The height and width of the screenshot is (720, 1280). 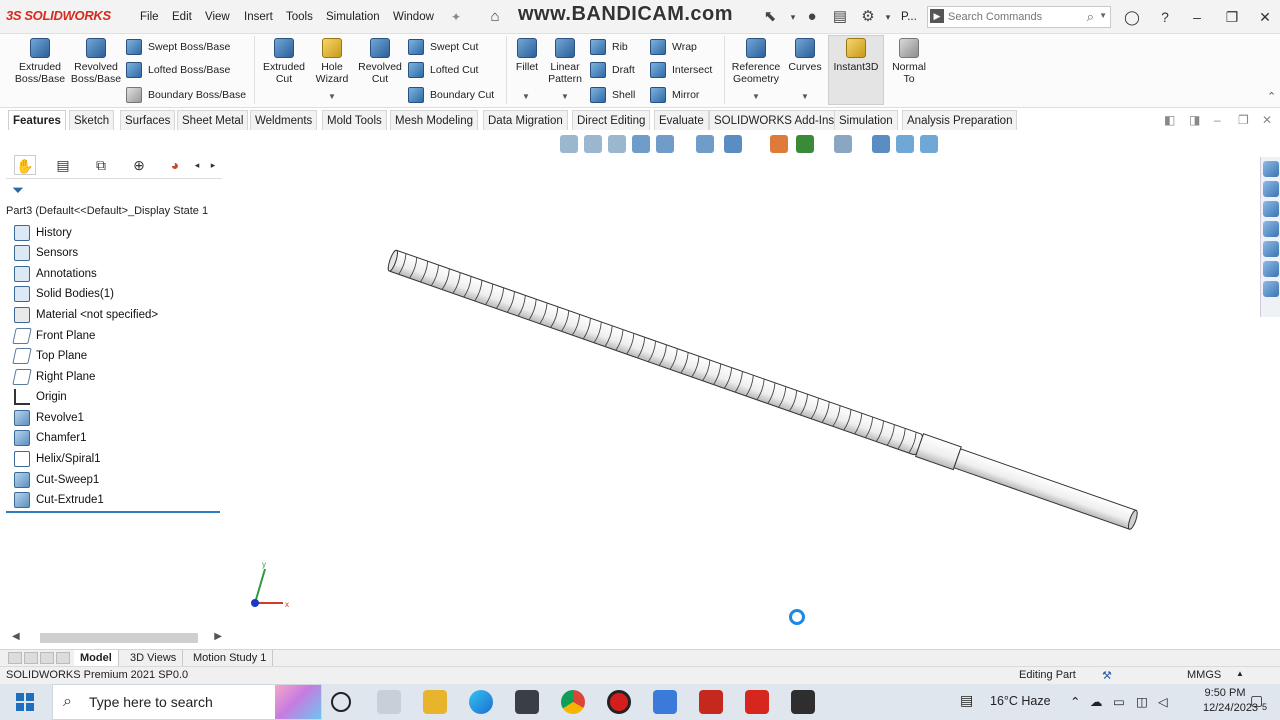 What do you see at coordinates (41, 658) in the screenshot?
I see `tab-scroll-arrows` at bounding box center [41, 658].